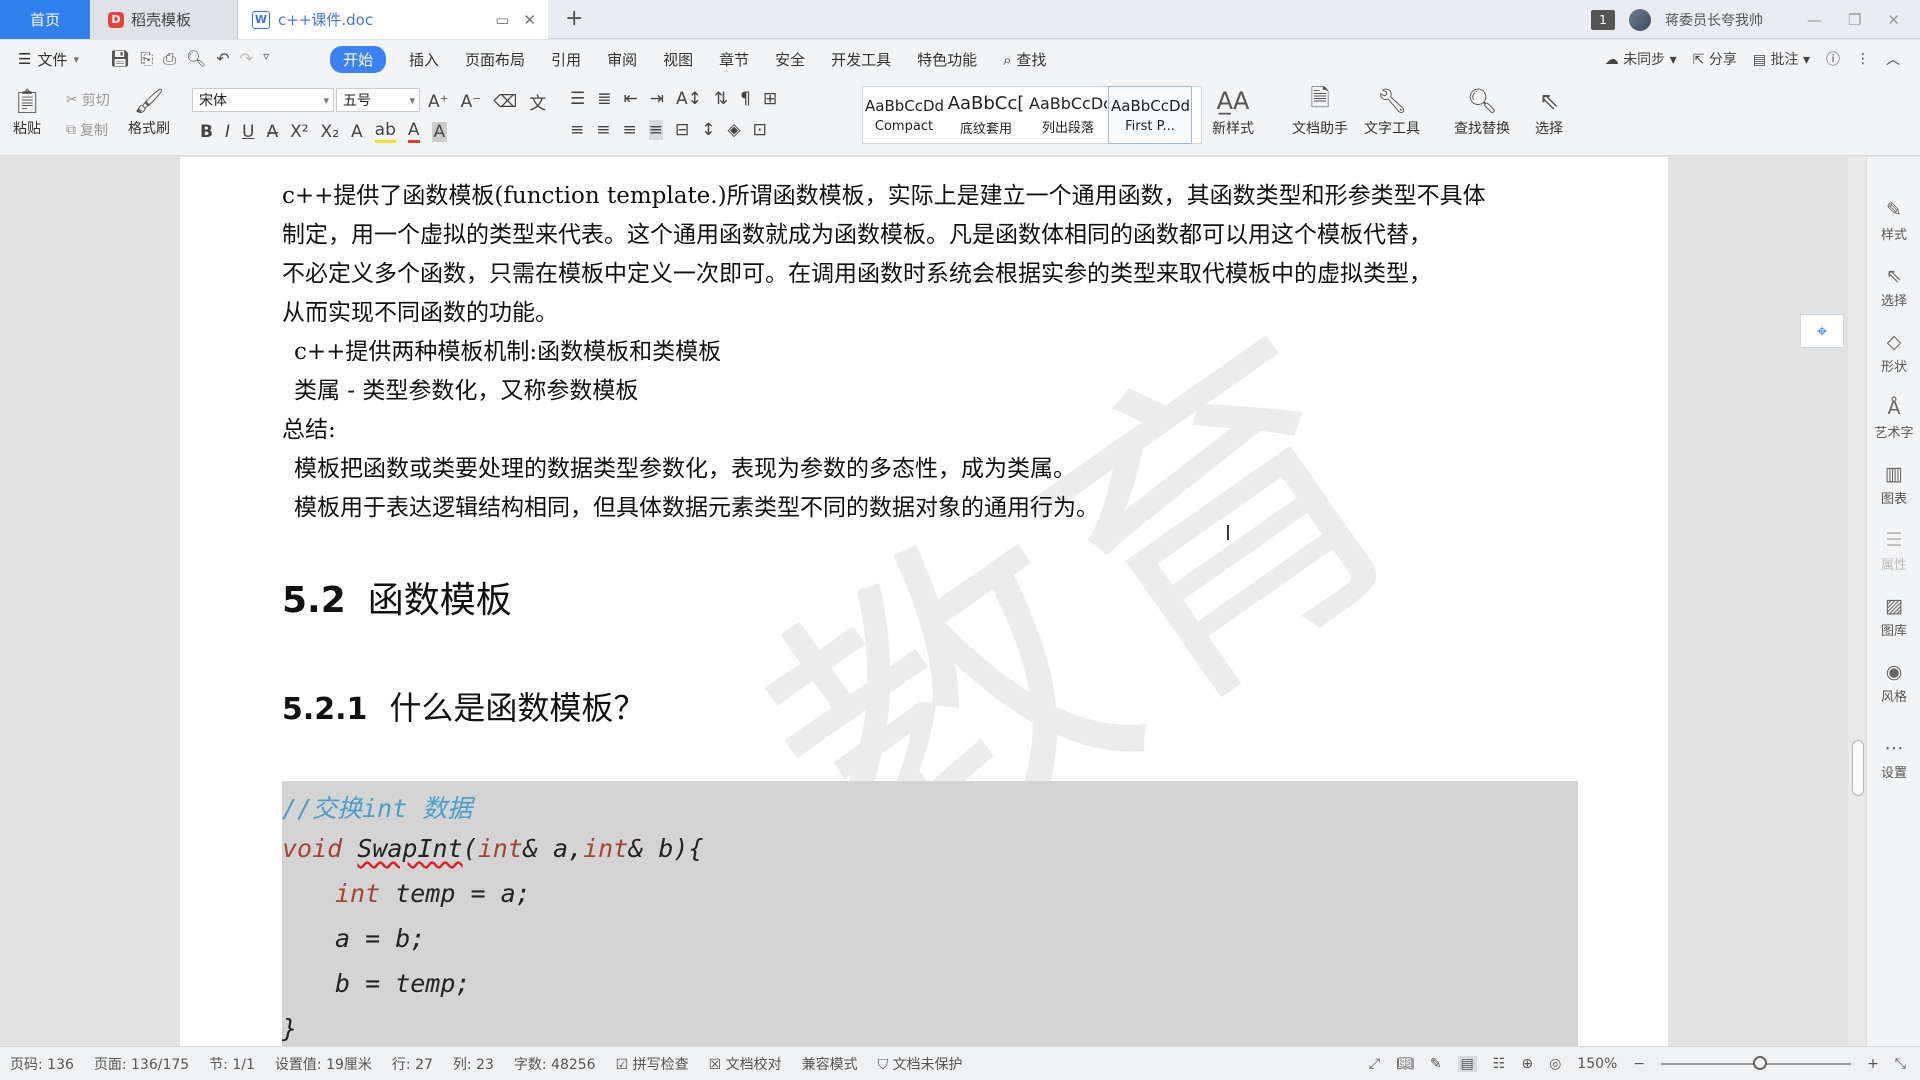  I want to click on tab-document: W c++课件.doc ▭ ✕, so click(393, 19).